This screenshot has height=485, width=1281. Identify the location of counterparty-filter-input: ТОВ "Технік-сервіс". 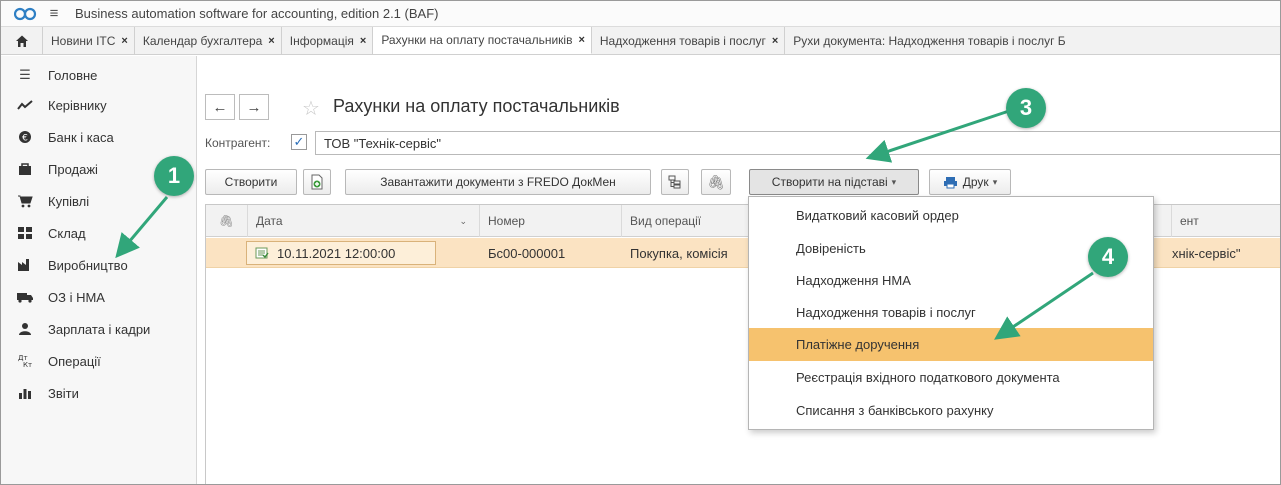
(797, 143).